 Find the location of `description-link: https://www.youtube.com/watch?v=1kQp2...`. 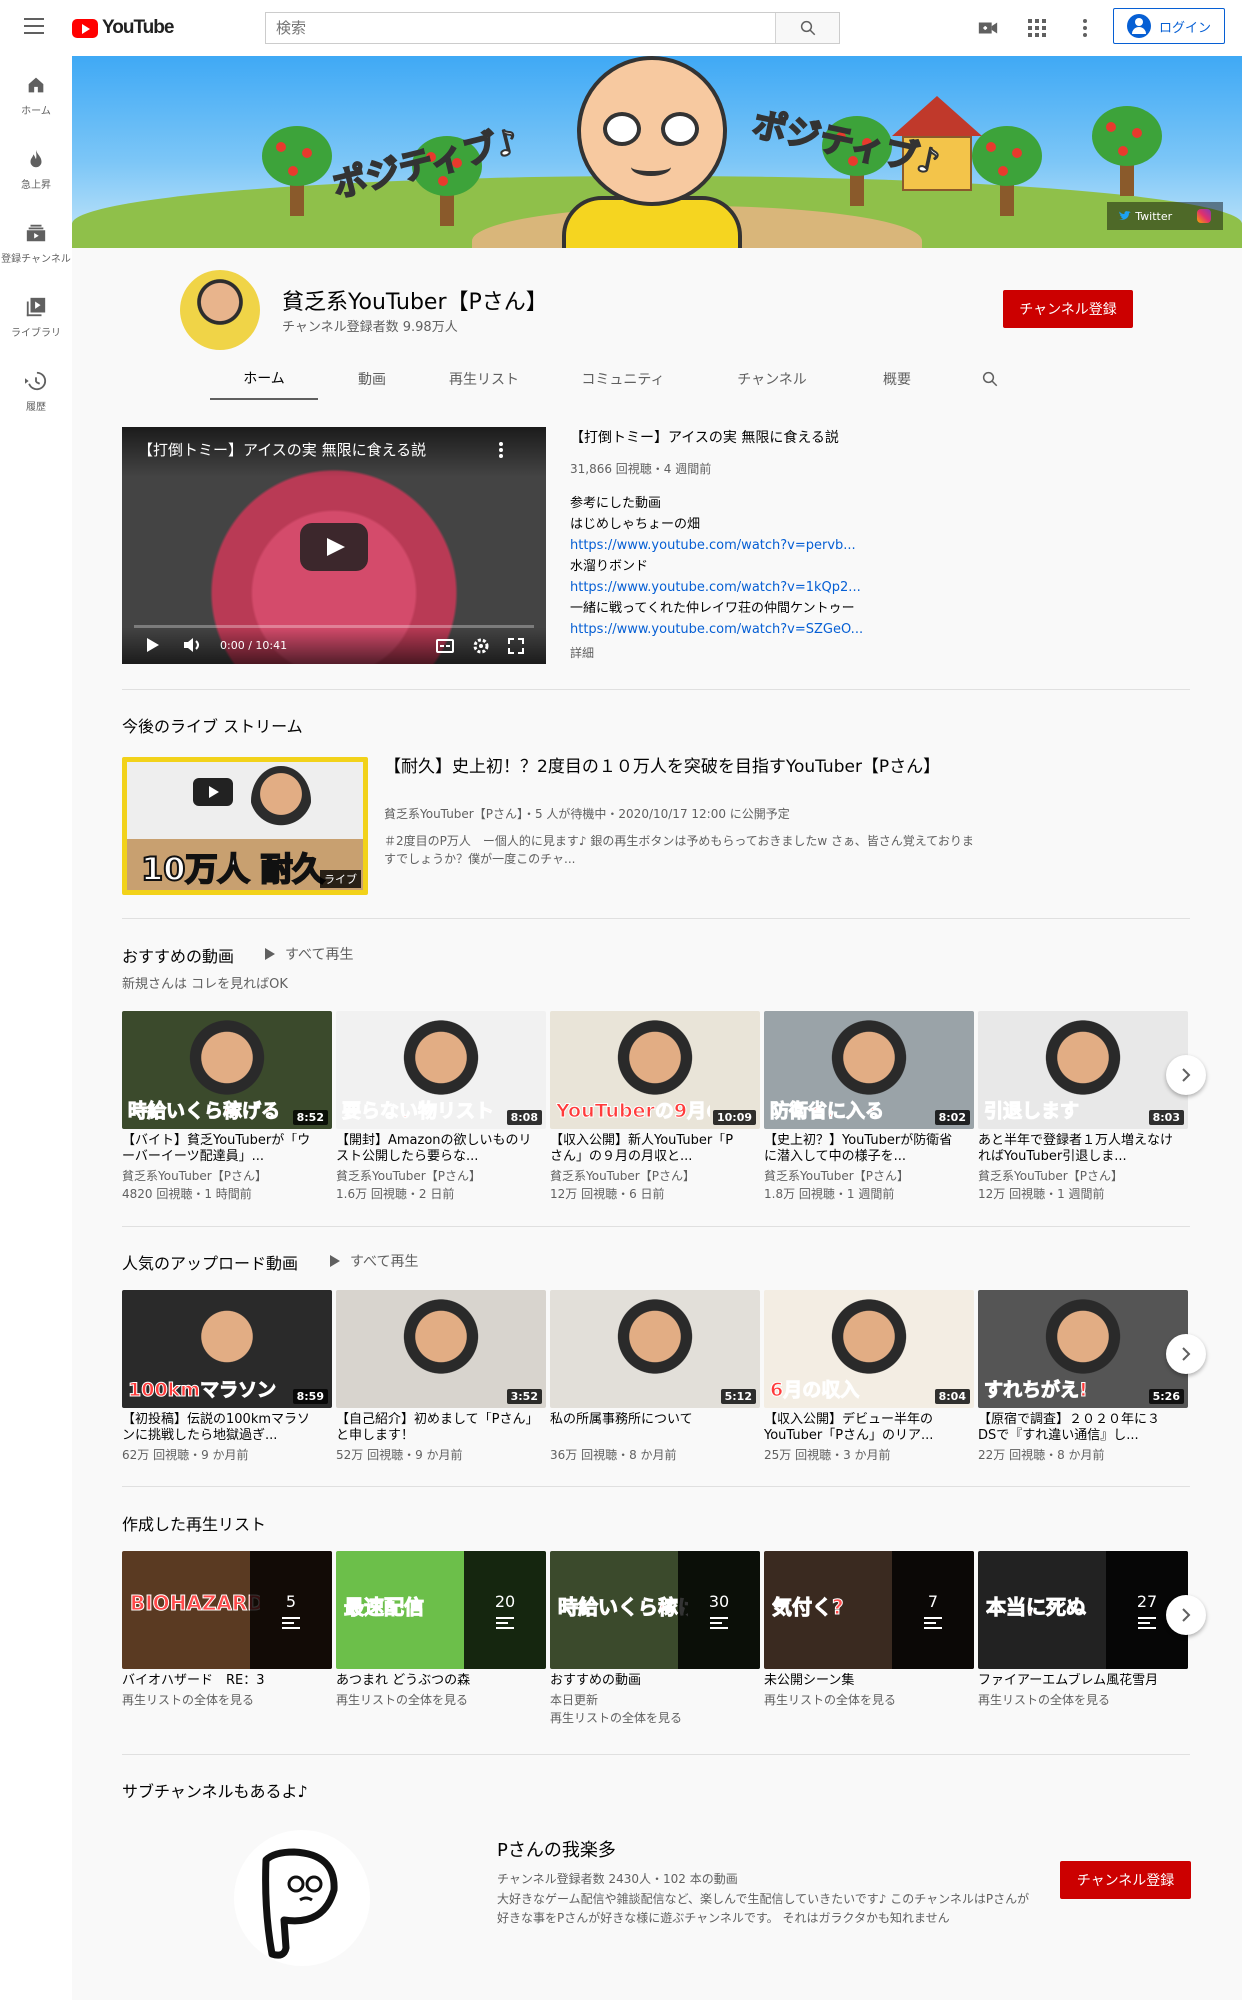

description-link: https://www.youtube.com/watch?v=1kQp2... is located at coordinates (750, 587).